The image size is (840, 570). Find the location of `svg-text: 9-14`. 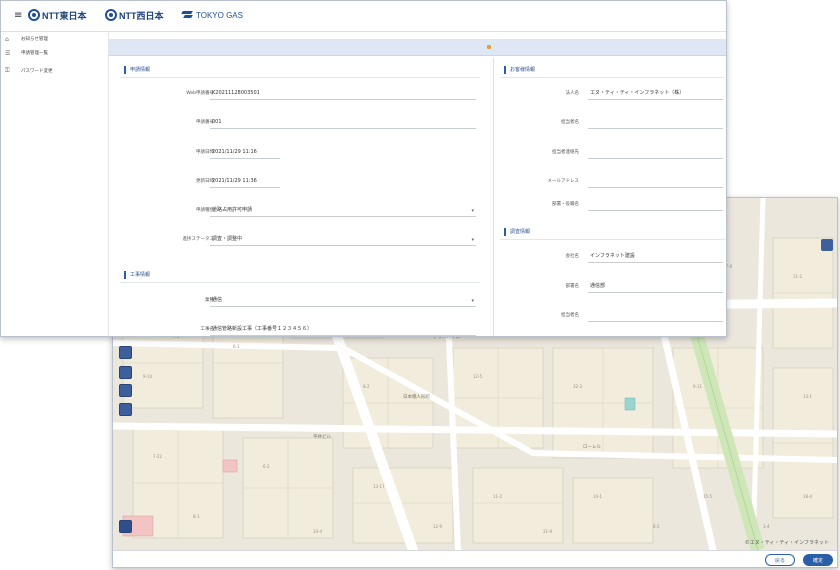

svg-text: 9-14 is located at coordinates (148, 376).